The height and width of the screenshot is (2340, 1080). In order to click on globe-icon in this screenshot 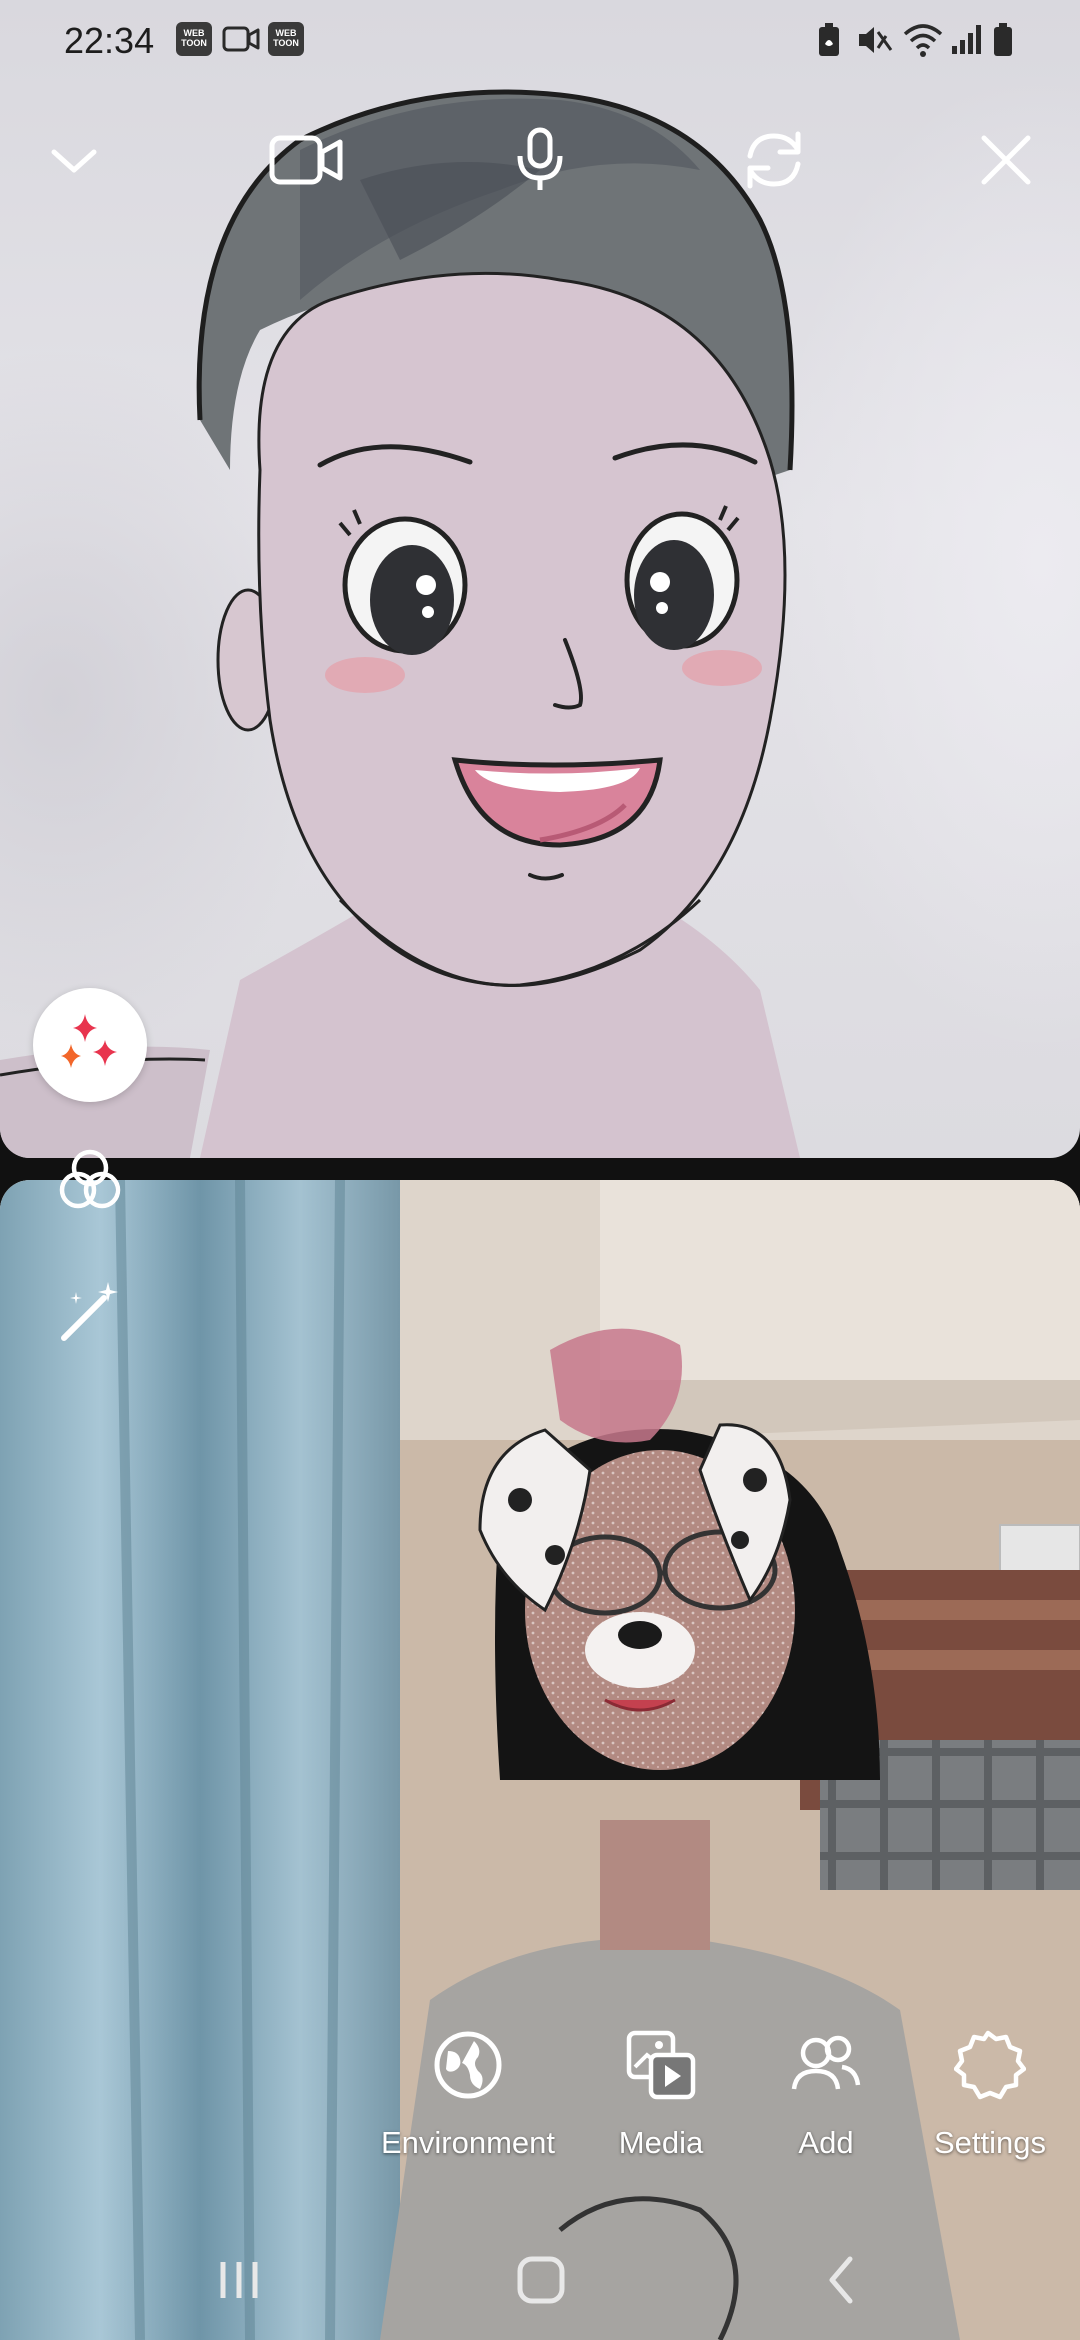, I will do `click(468, 2065)`.